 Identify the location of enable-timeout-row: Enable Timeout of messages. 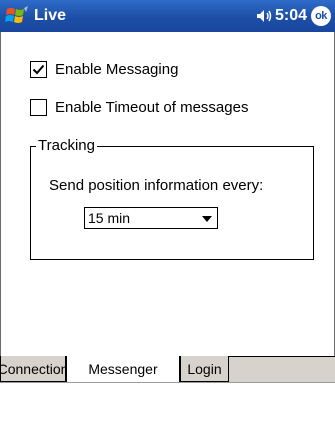
(139, 107).